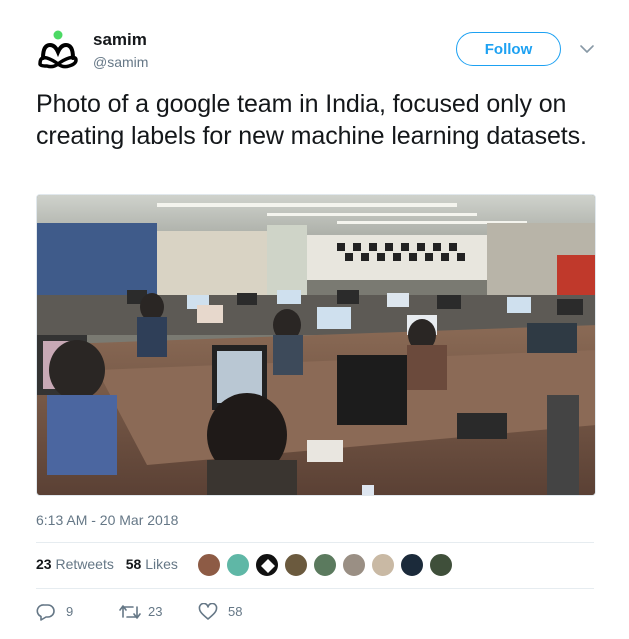 The height and width of the screenshot is (639, 629). I want to click on like-button: 58, so click(228, 612).